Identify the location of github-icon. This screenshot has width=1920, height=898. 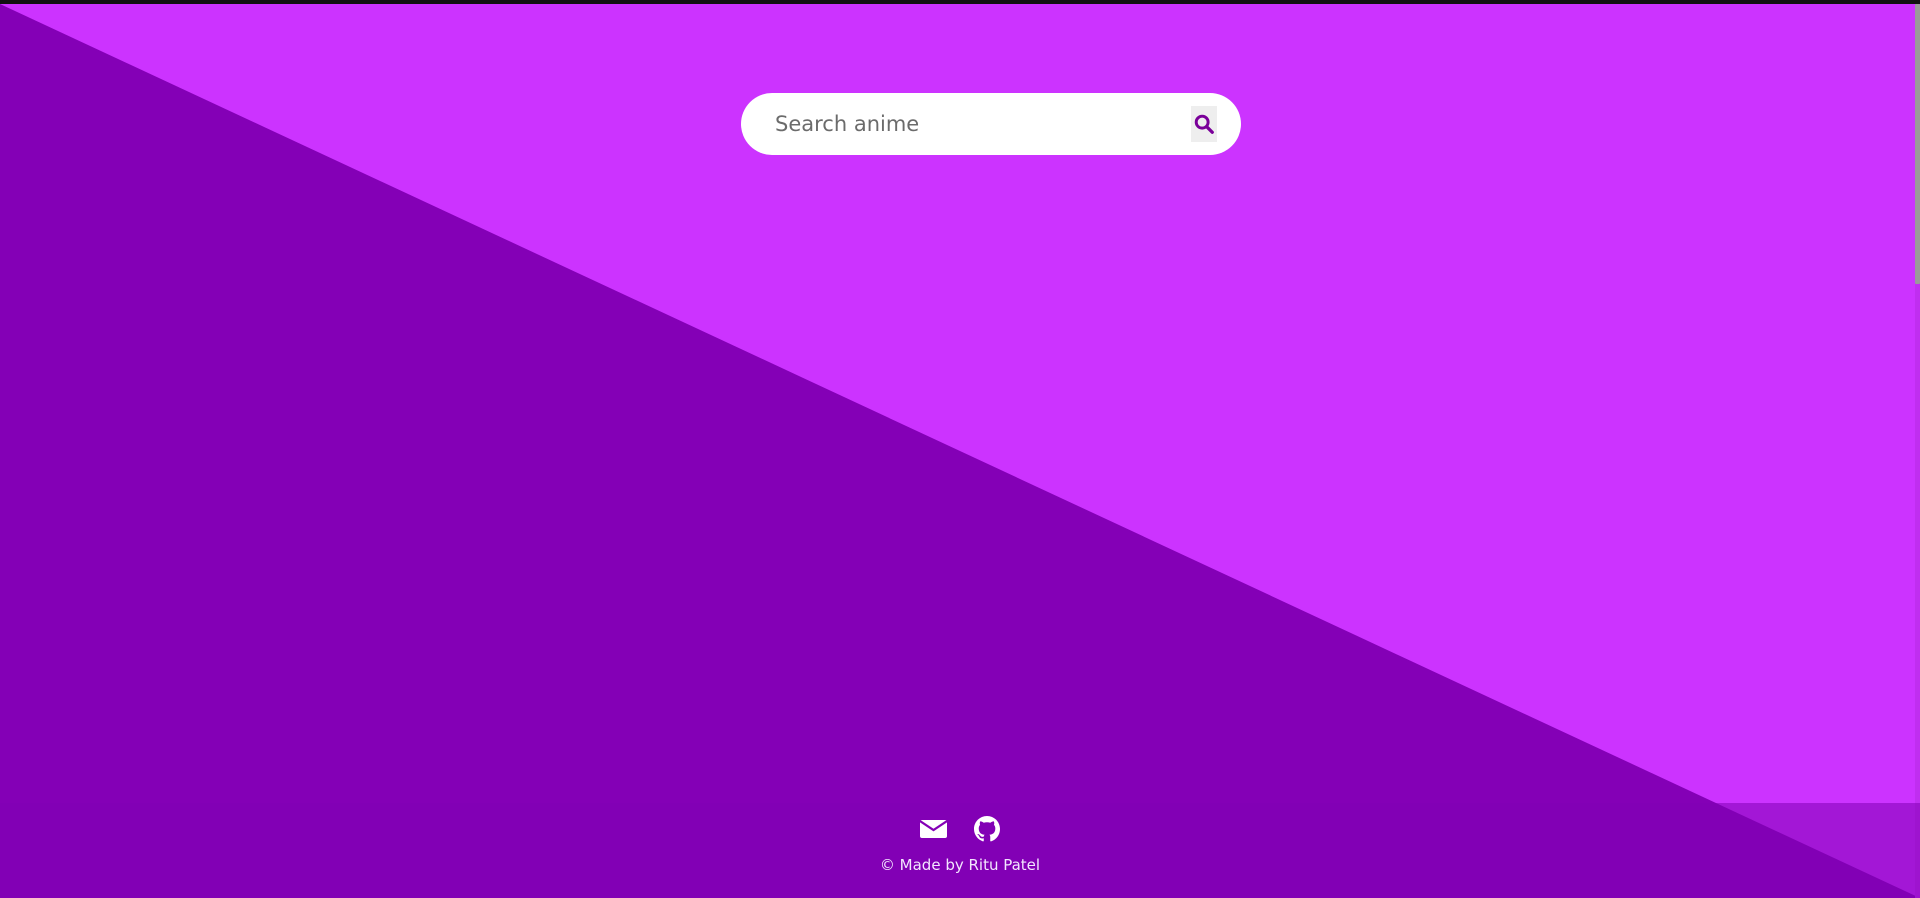
(986, 828).